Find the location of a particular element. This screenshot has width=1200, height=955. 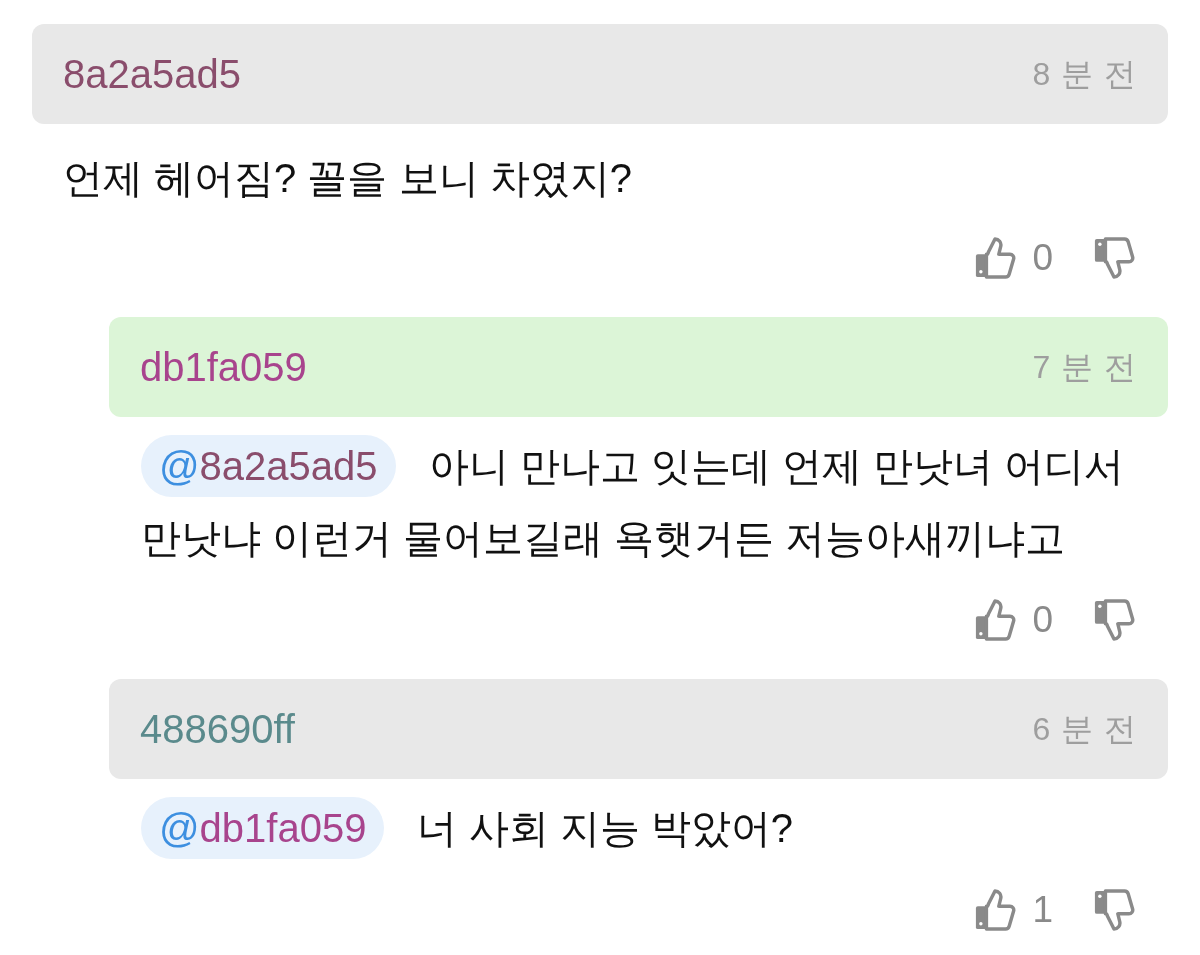

mention-link: @db1fa059 is located at coordinates (263, 828).